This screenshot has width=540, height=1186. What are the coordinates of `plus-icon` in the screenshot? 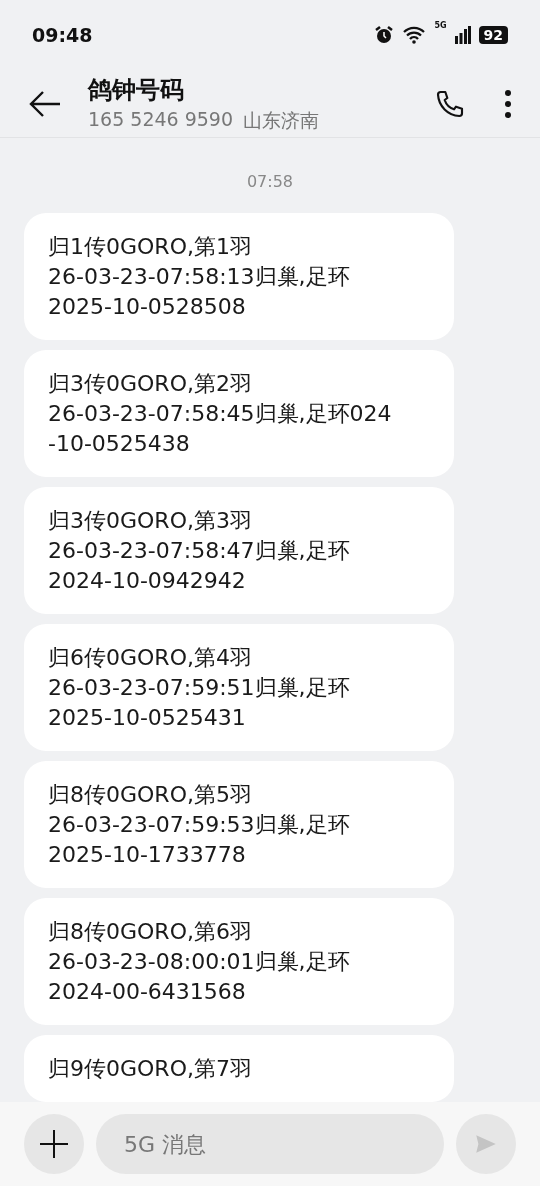 It's located at (54, 1144).